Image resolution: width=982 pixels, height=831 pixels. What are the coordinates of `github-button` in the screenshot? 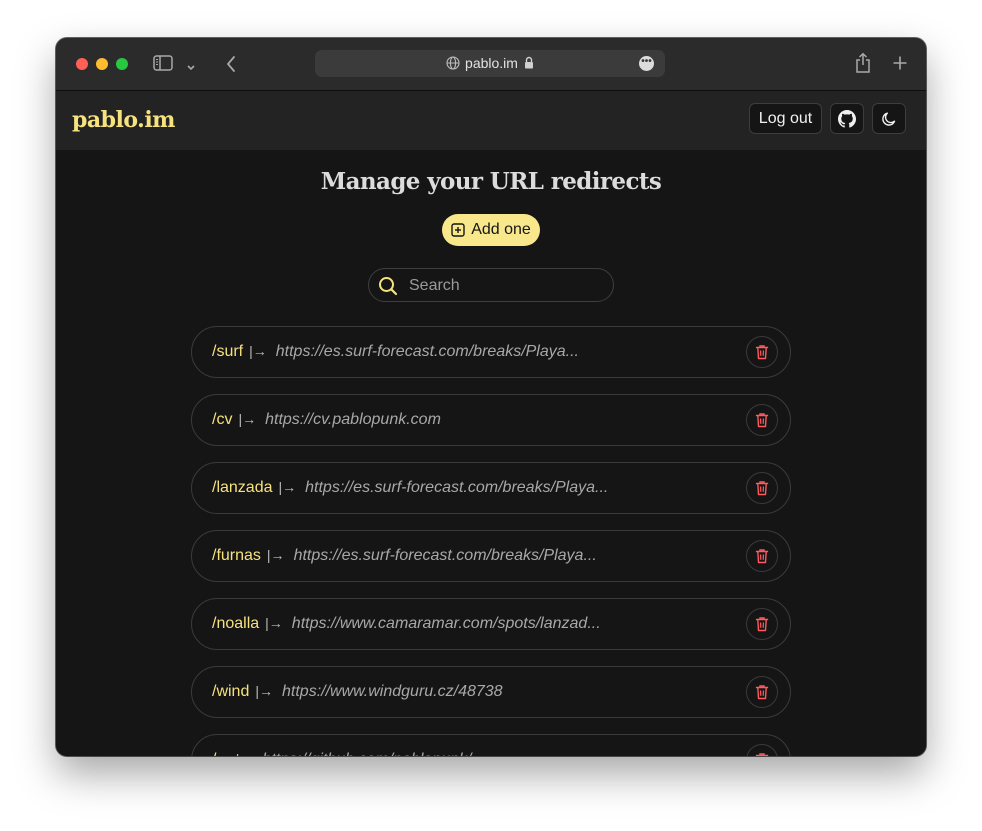 It's located at (847, 118).